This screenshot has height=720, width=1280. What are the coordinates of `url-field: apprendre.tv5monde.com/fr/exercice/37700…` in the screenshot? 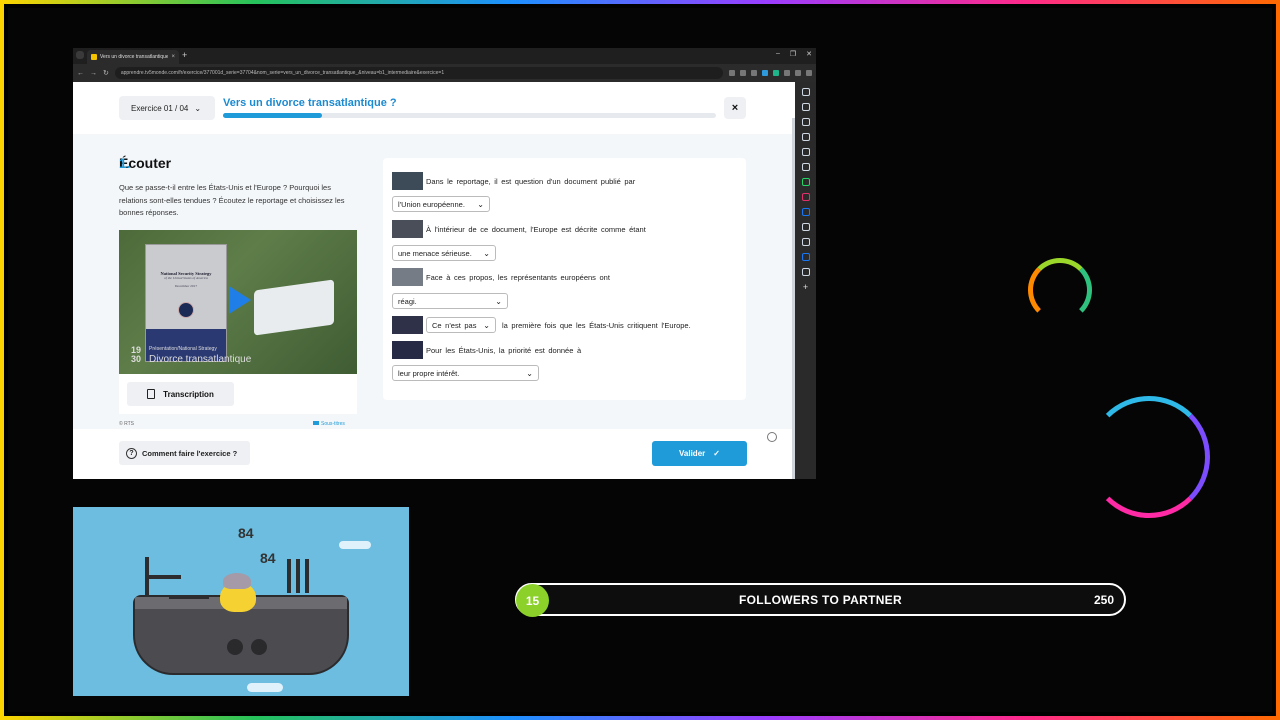 It's located at (418, 73).